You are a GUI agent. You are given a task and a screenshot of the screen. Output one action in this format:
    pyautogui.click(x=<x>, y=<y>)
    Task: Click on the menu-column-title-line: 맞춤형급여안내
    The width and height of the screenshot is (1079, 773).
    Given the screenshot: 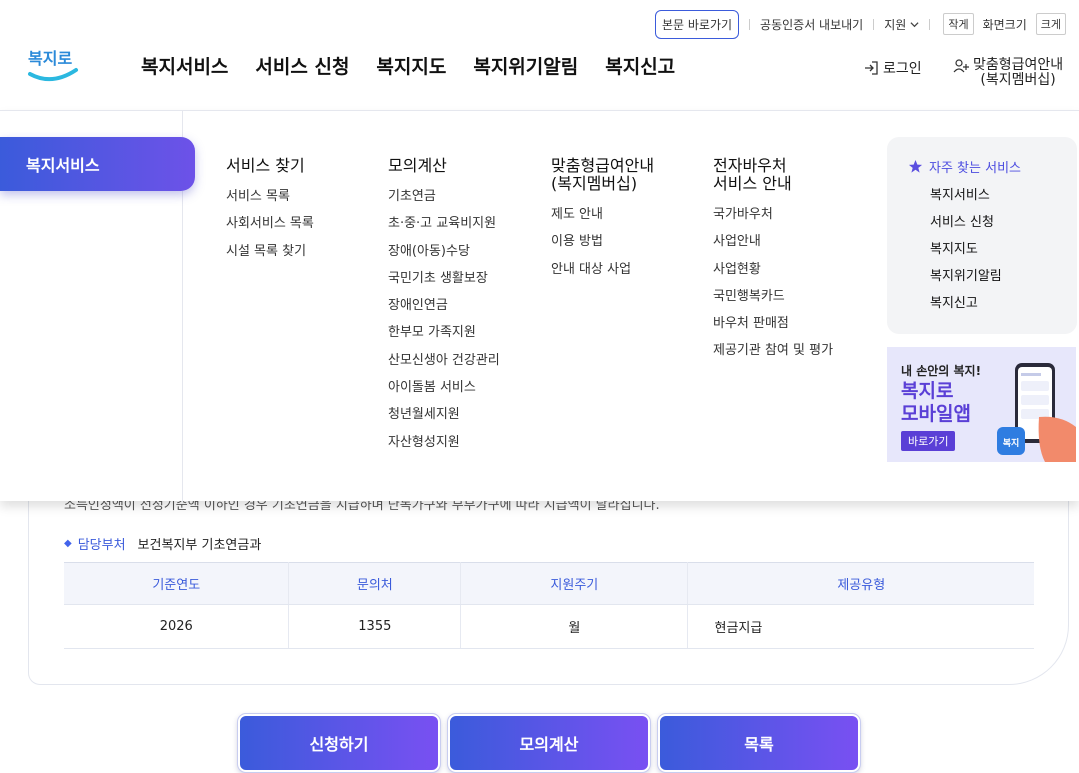 What is the action you would take?
    pyautogui.click(x=603, y=165)
    